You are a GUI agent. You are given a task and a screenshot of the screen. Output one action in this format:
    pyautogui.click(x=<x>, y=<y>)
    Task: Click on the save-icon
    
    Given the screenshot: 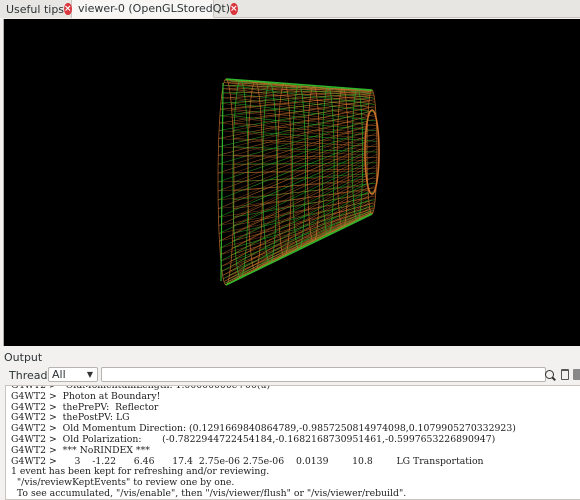 What is the action you would take?
    pyautogui.click(x=576, y=374)
    